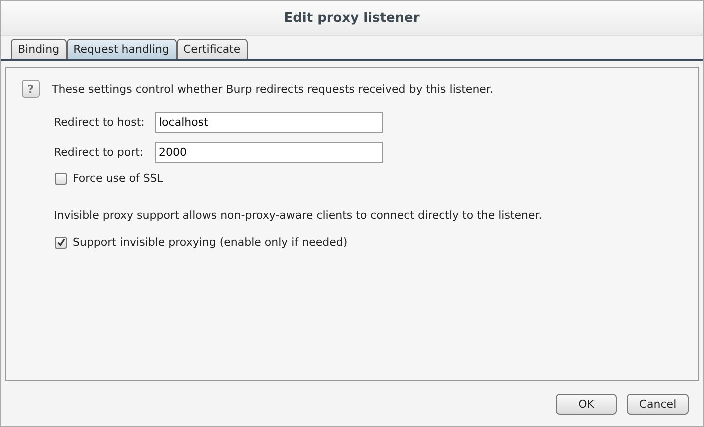 This screenshot has width=704, height=427. What do you see at coordinates (352, 18) in the screenshot?
I see `window-title: Edit proxy listener` at bounding box center [352, 18].